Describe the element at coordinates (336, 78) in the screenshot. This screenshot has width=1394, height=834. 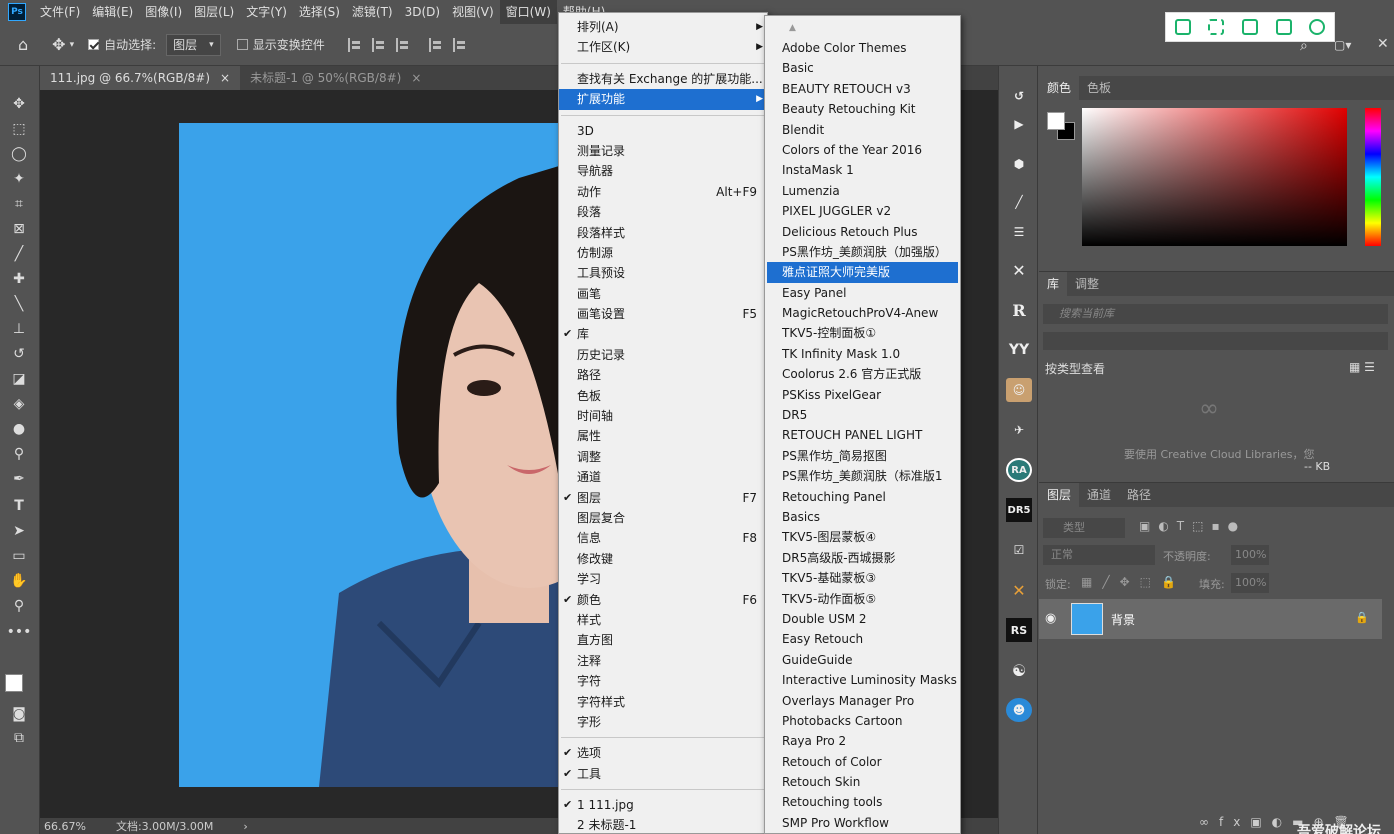
I see `tab-untitled-1: 未标题-1 @ 50%(RGB/8#) ×` at that location.